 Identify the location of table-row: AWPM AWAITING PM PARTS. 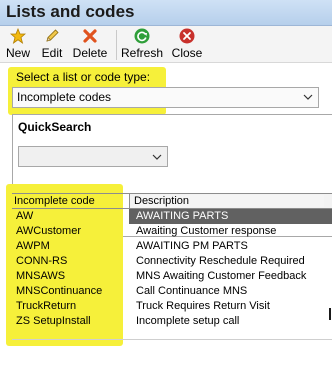
(172, 246).